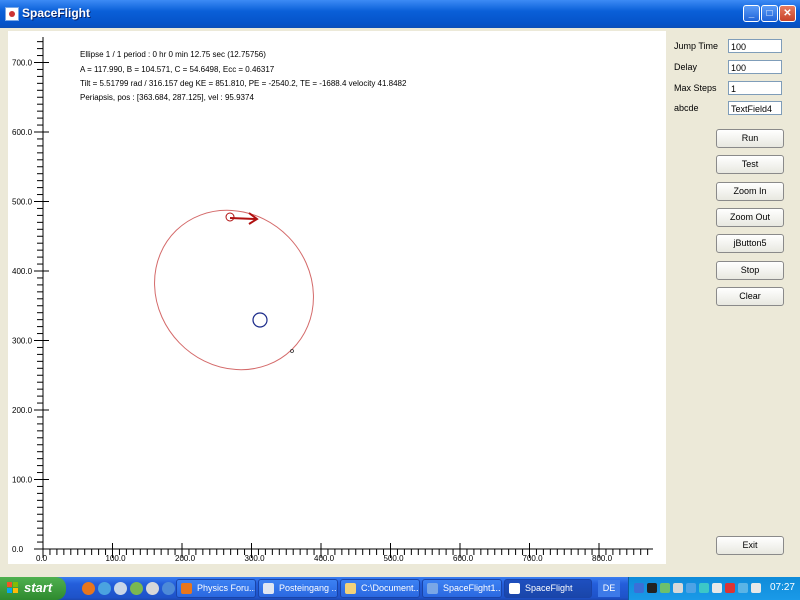 This screenshot has width=800, height=600. What do you see at coordinates (22, 271) in the screenshot?
I see `y-tick-label: 400.0` at bounding box center [22, 271].